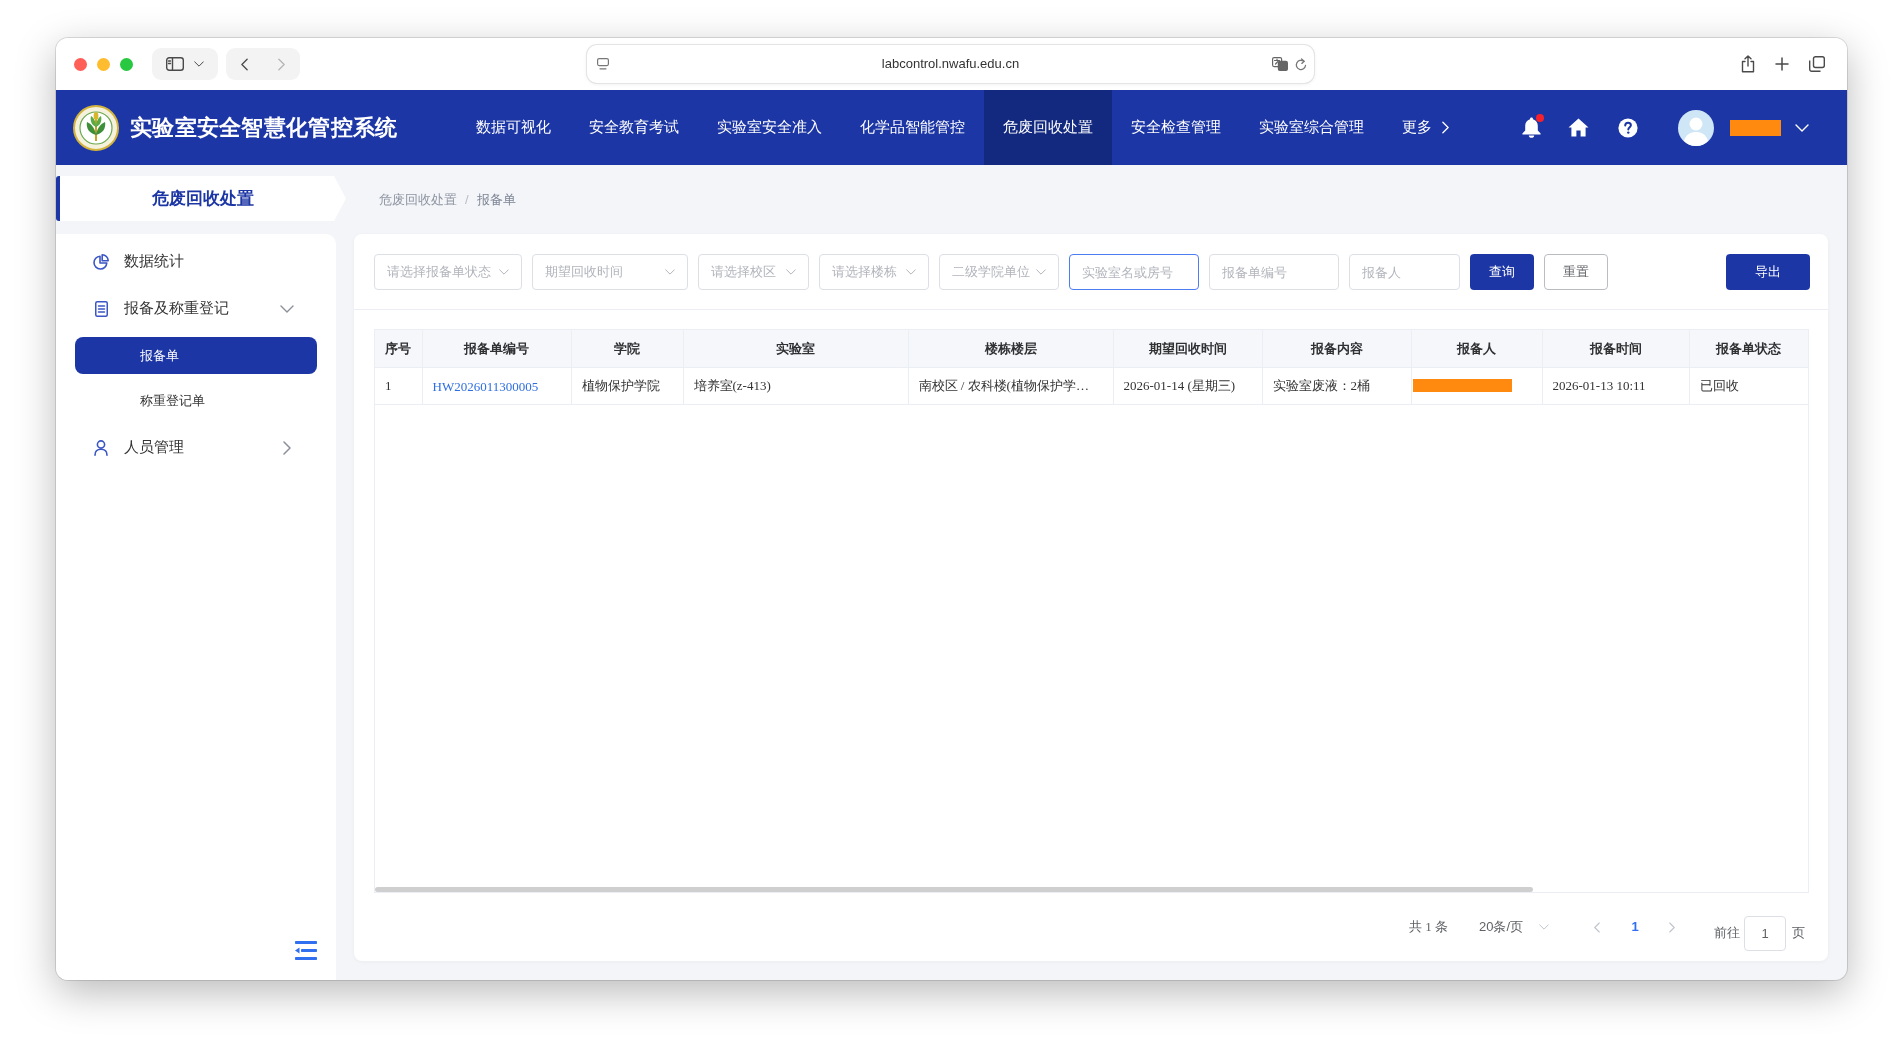  What do you see at coordinates (1176, 127) in the screenshot?
I see `nav-tab: 安全检查管理` at bounding box center [1176, 127].